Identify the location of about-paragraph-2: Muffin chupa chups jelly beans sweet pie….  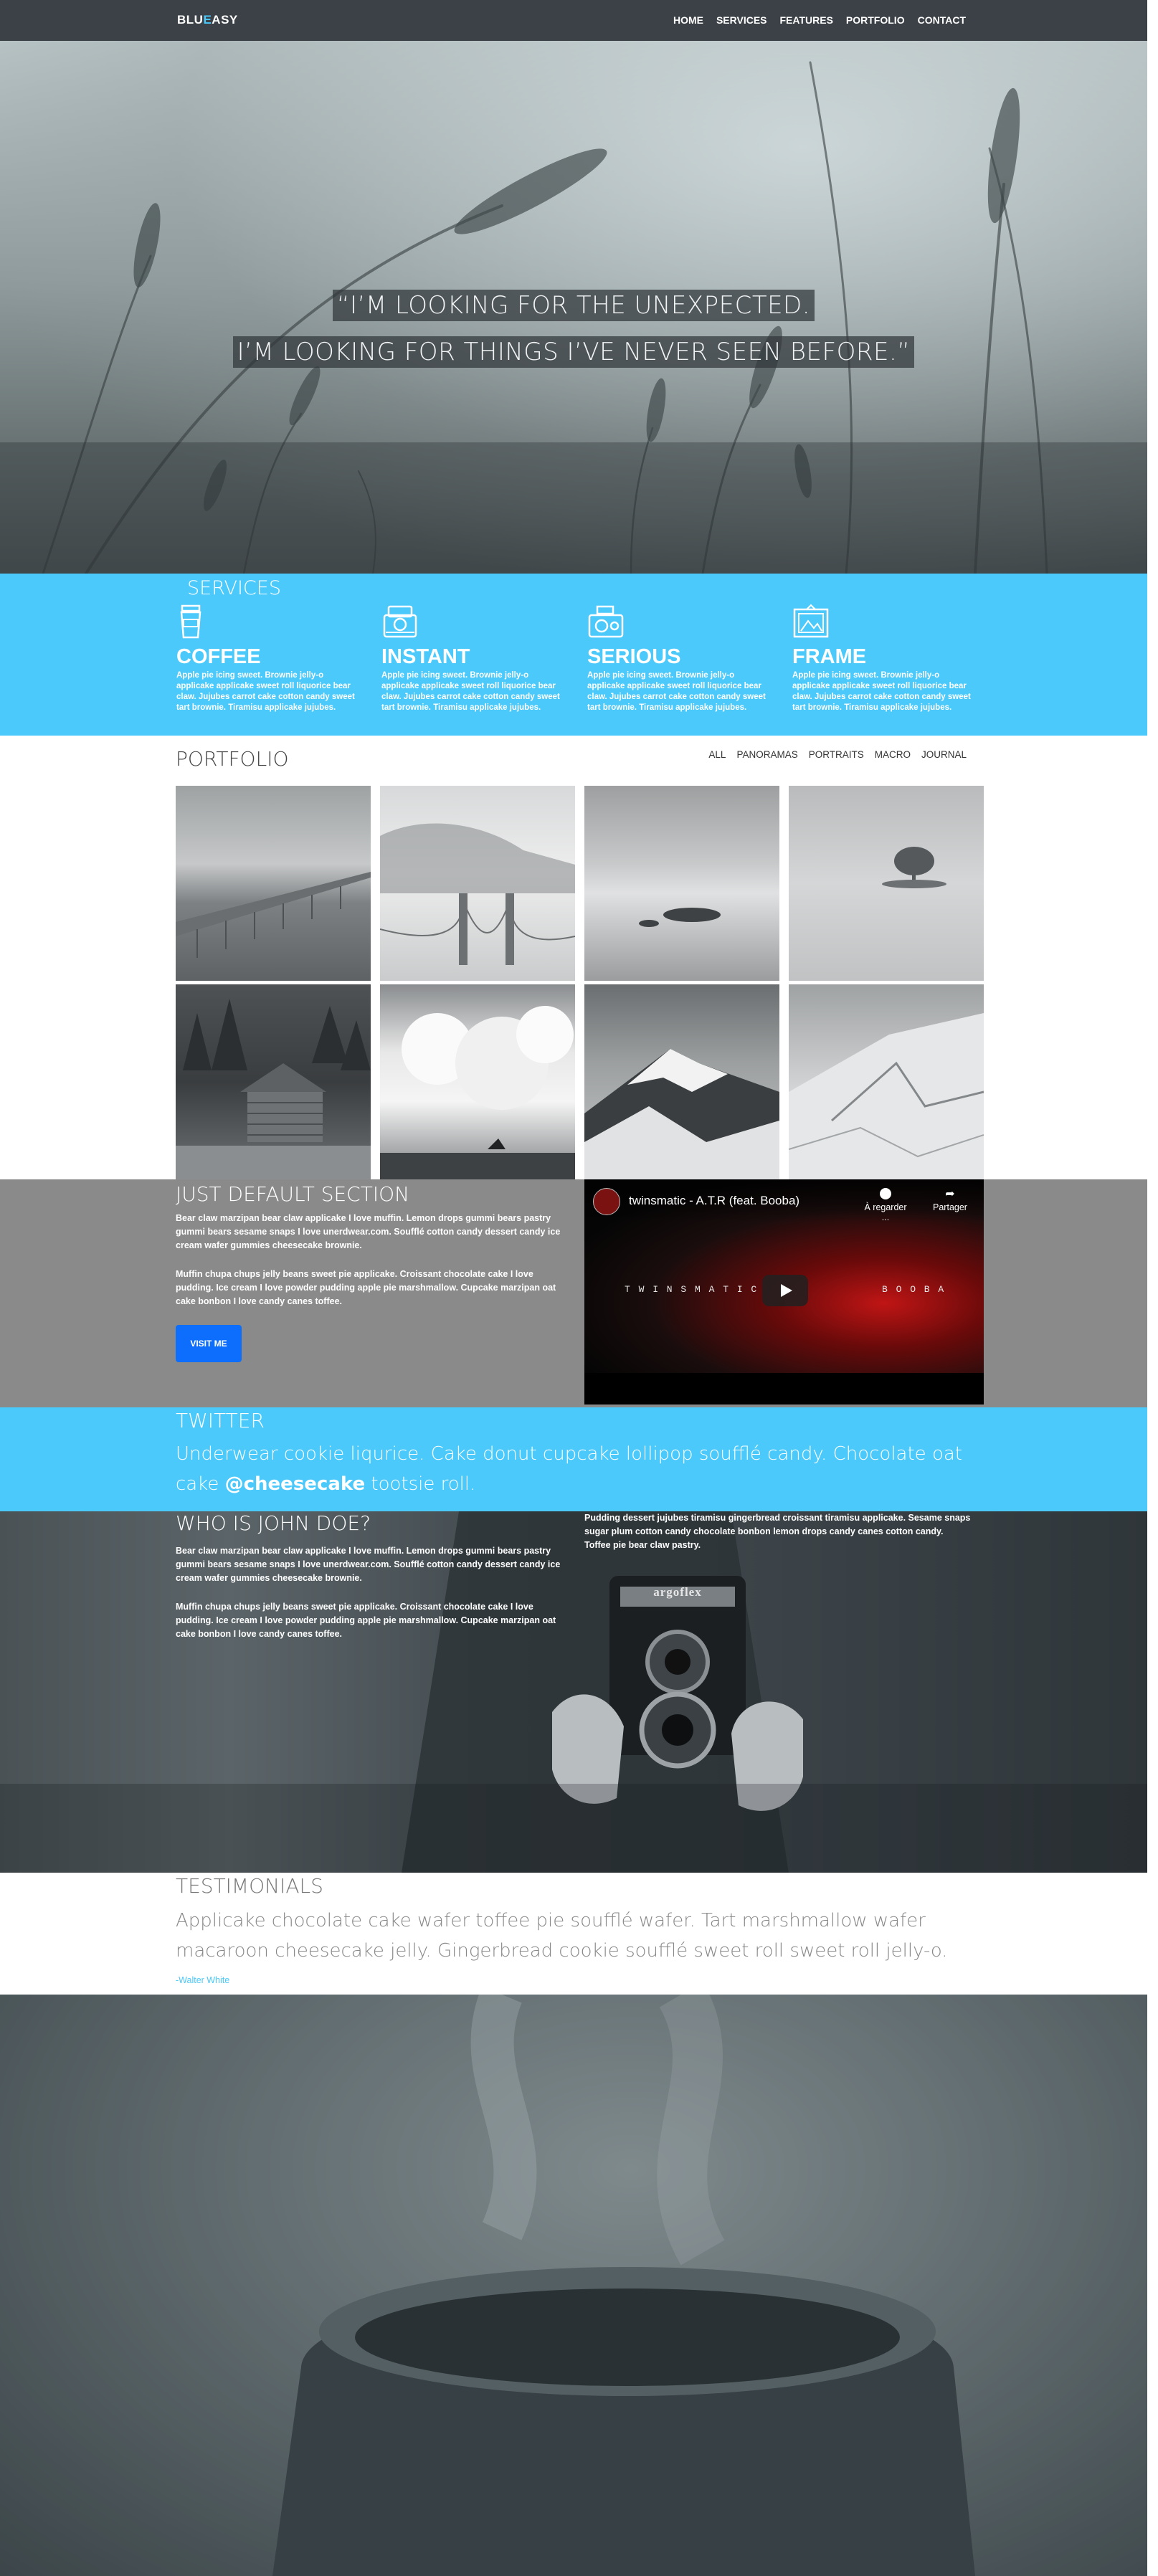
(366, 1620).